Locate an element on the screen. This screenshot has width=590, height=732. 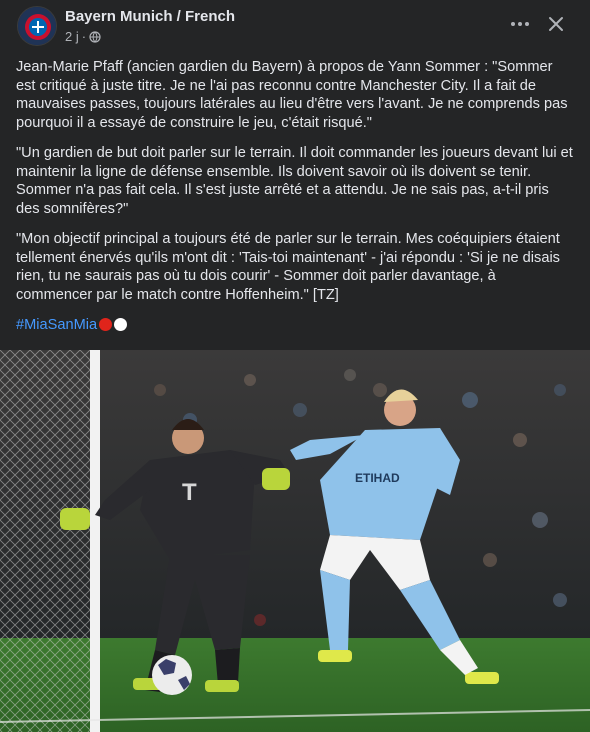
hashtag-link: #MiaSanMia is located at coordinates (56, 325).